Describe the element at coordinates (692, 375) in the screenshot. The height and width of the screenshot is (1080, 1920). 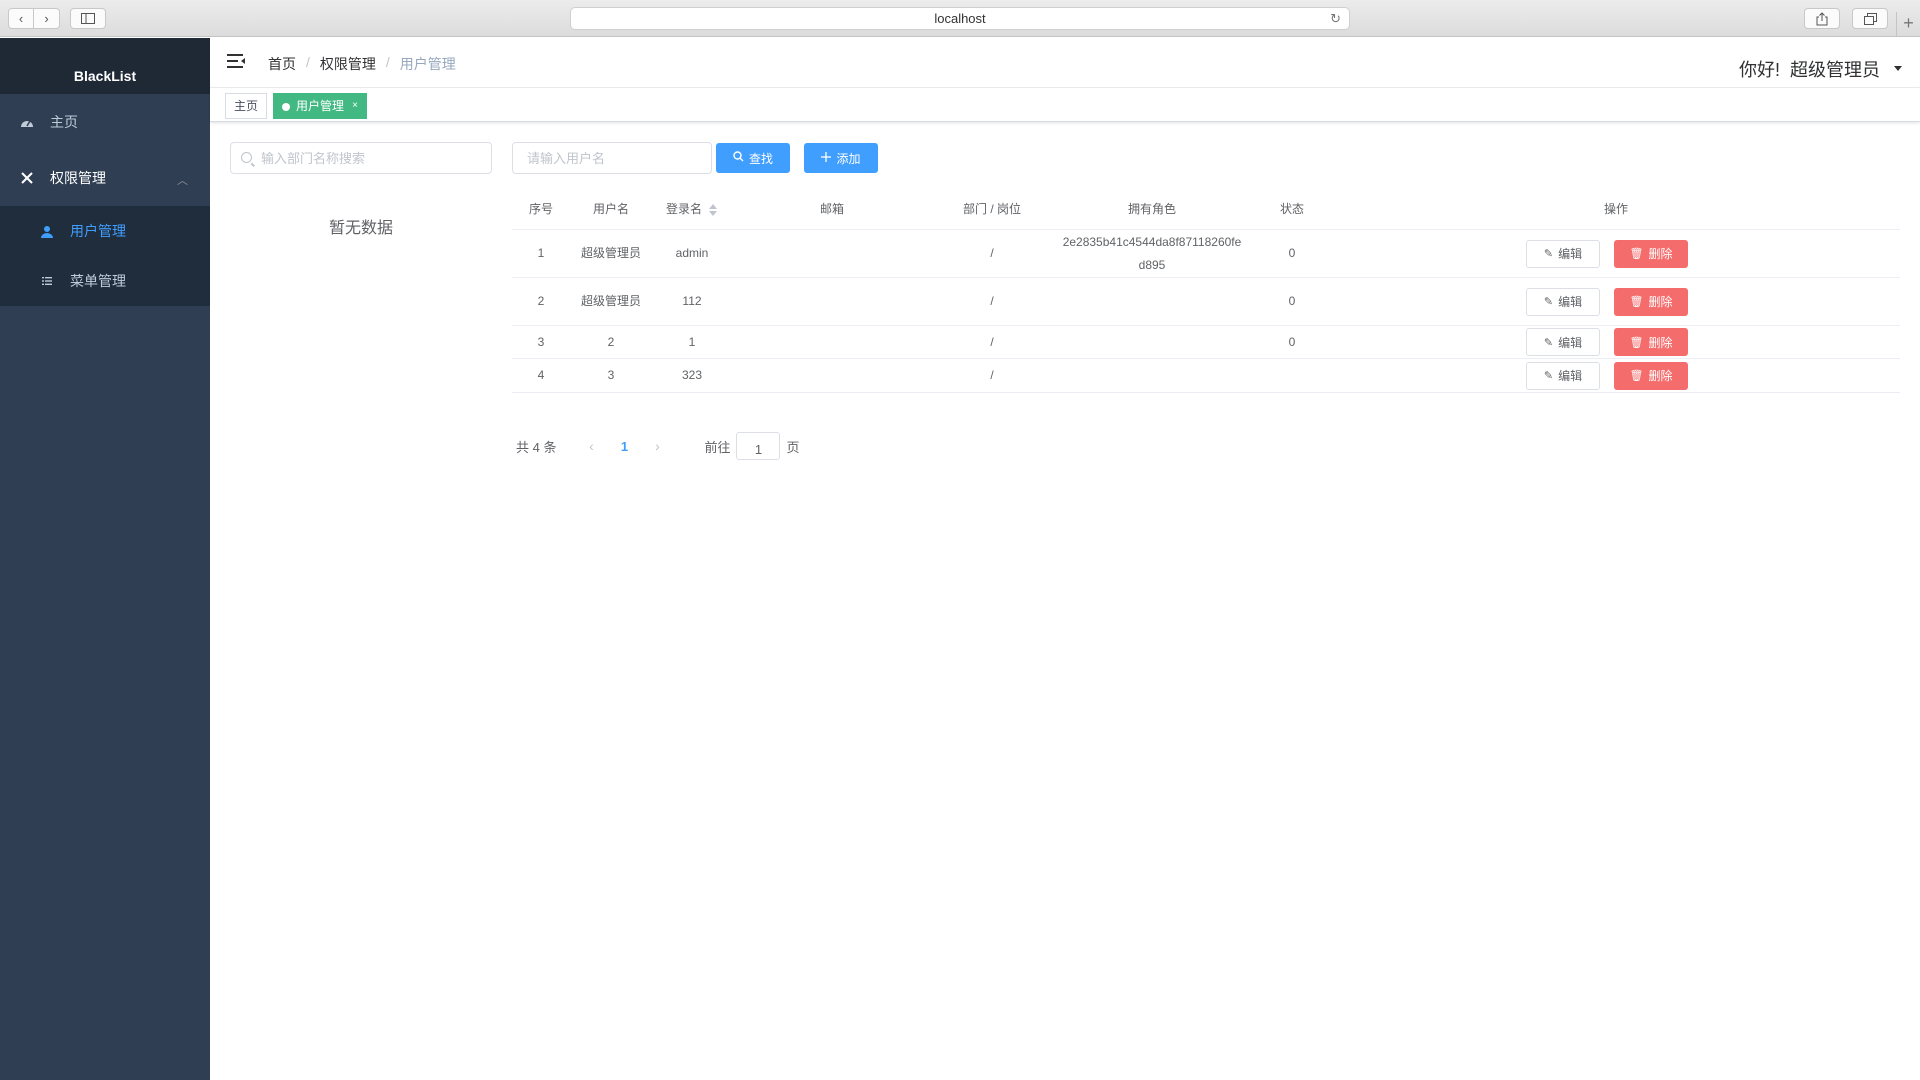
I see `cell-login: 323` at that location.